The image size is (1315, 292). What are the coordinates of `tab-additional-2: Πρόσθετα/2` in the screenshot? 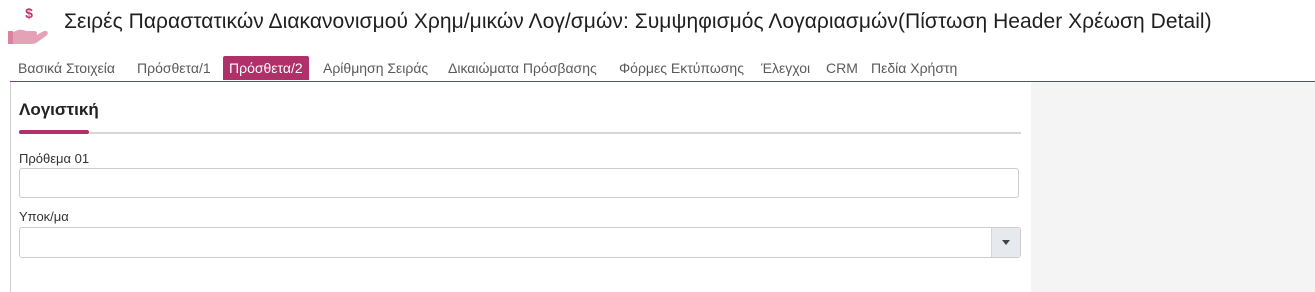 It's located at (266, 68).